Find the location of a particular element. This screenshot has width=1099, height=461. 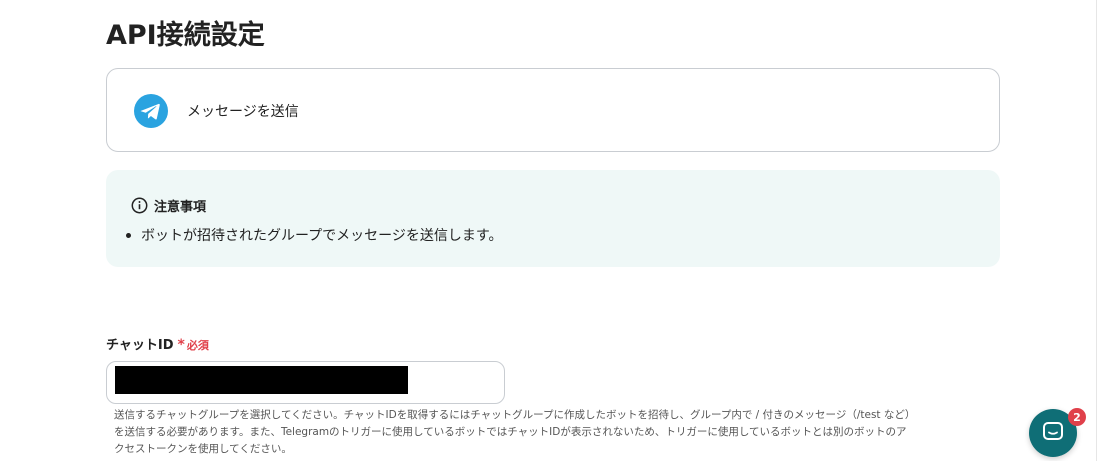

notice-item: ボットが招待されたグループでメッセージを送信します。 is located at coordinates (314, 235).